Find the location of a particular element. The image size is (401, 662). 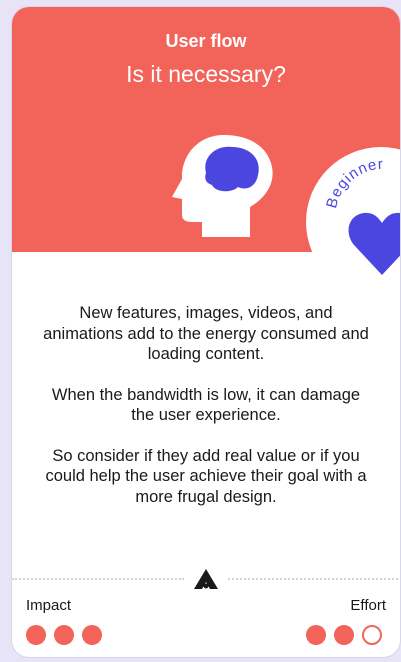

dotted-line-left is located at coordinates (98, 579).